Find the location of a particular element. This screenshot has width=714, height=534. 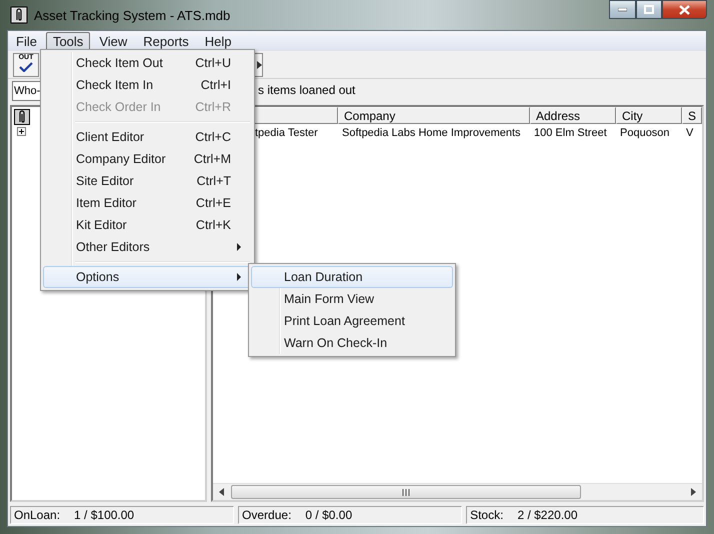

checkmark-icon is located at coordinates (26, 67).